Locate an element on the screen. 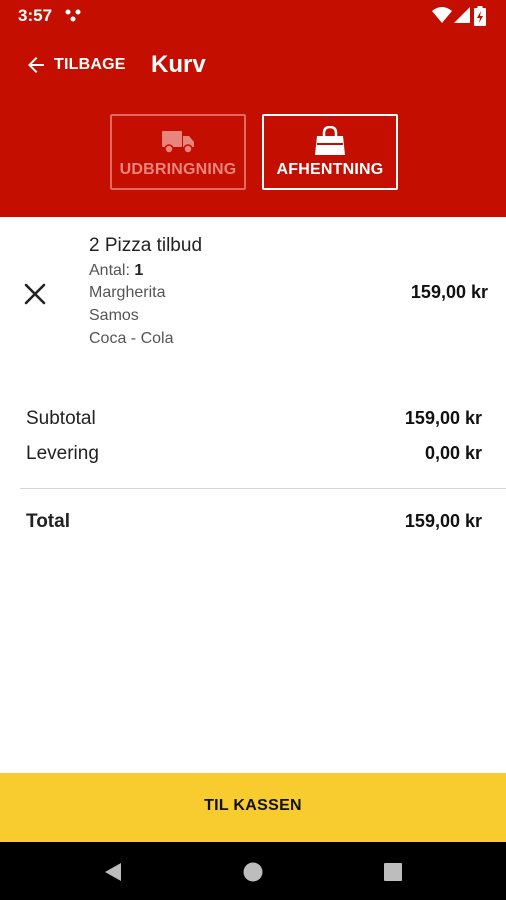 This screenshot has height=900, width=506. back-button: TILBAGE is located at coordinates (75, 65).